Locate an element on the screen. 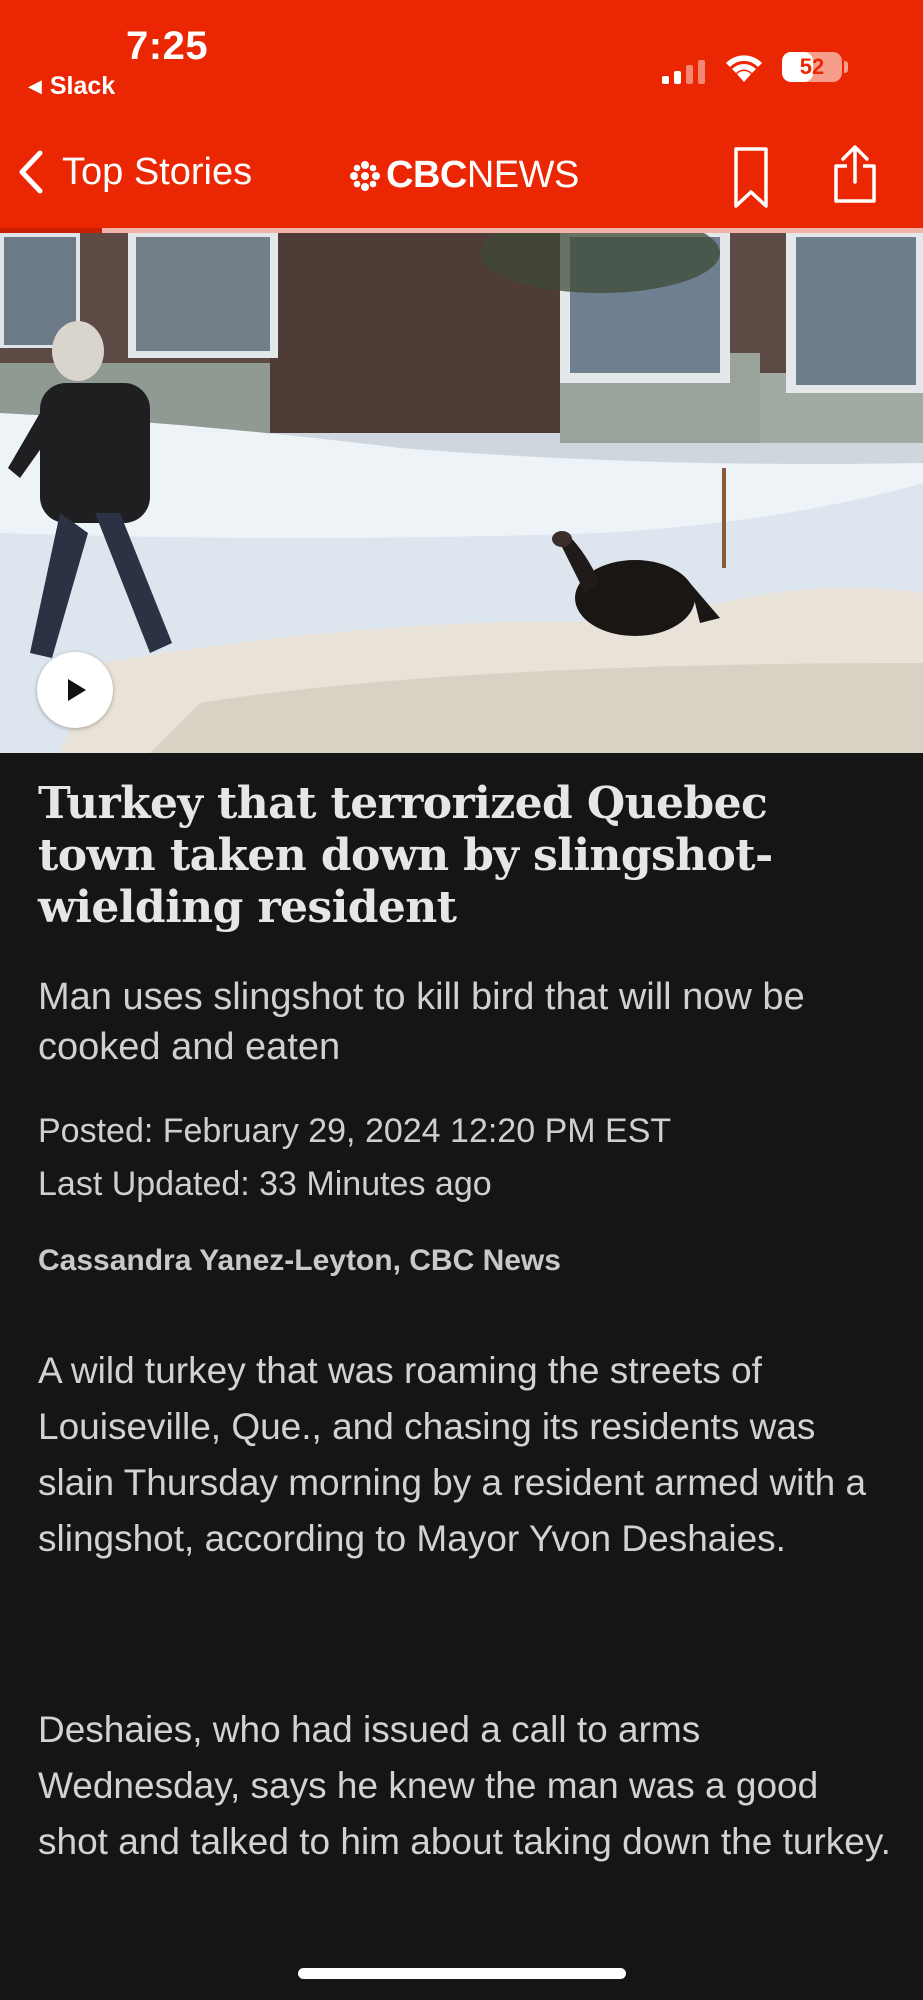 The height and width of the screenshot is (2000, 923). bookmark-icon is located at coordinates (751, 178).